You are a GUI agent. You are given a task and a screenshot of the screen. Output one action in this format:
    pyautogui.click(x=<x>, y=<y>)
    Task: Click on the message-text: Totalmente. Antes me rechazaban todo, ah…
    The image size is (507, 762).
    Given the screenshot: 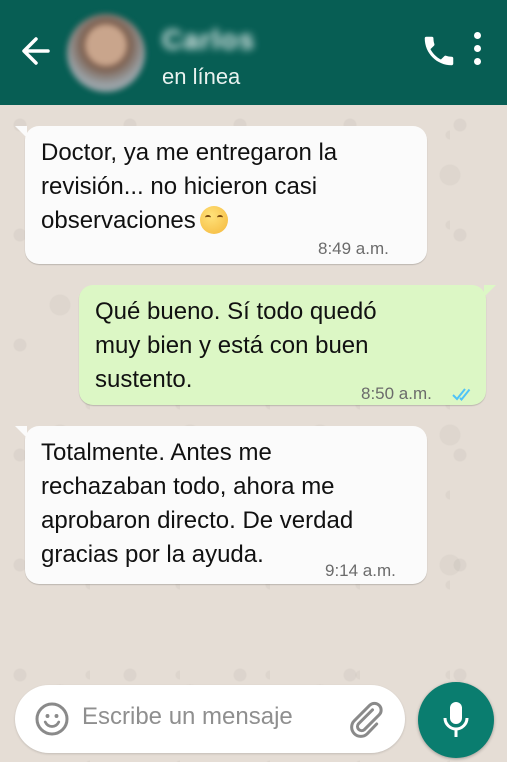 What is the action you would take?
    pyautogui.click(x=197, y=503)
    